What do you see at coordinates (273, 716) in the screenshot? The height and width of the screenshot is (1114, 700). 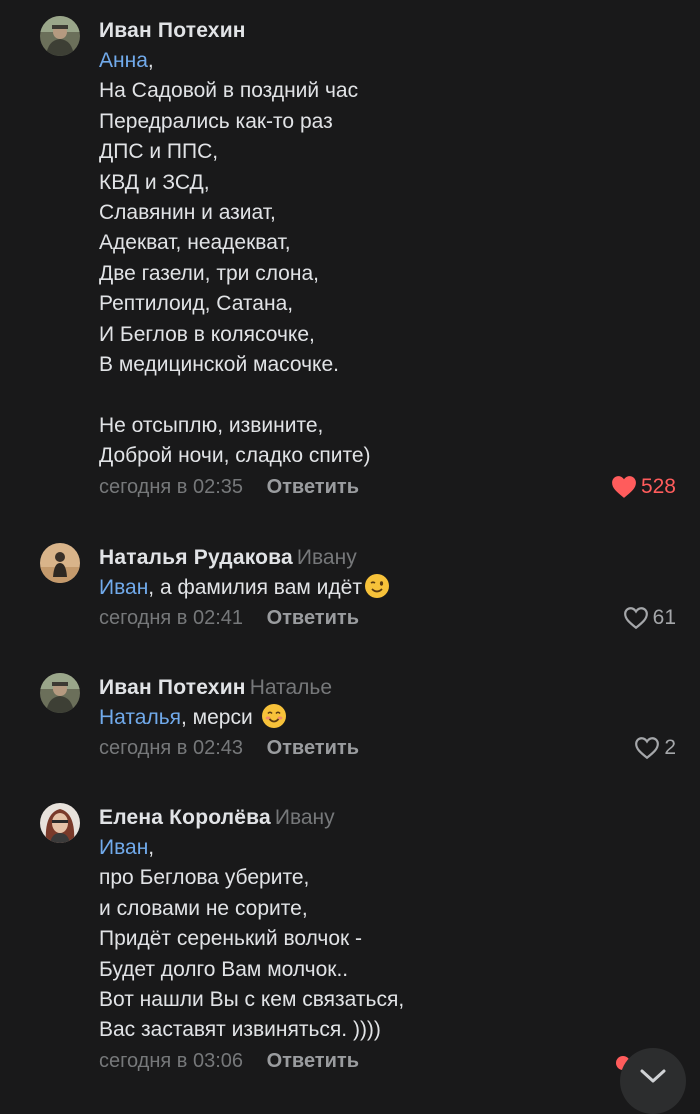 I see `smiling-face-emoji-icon` at bounding box center [273, 716].